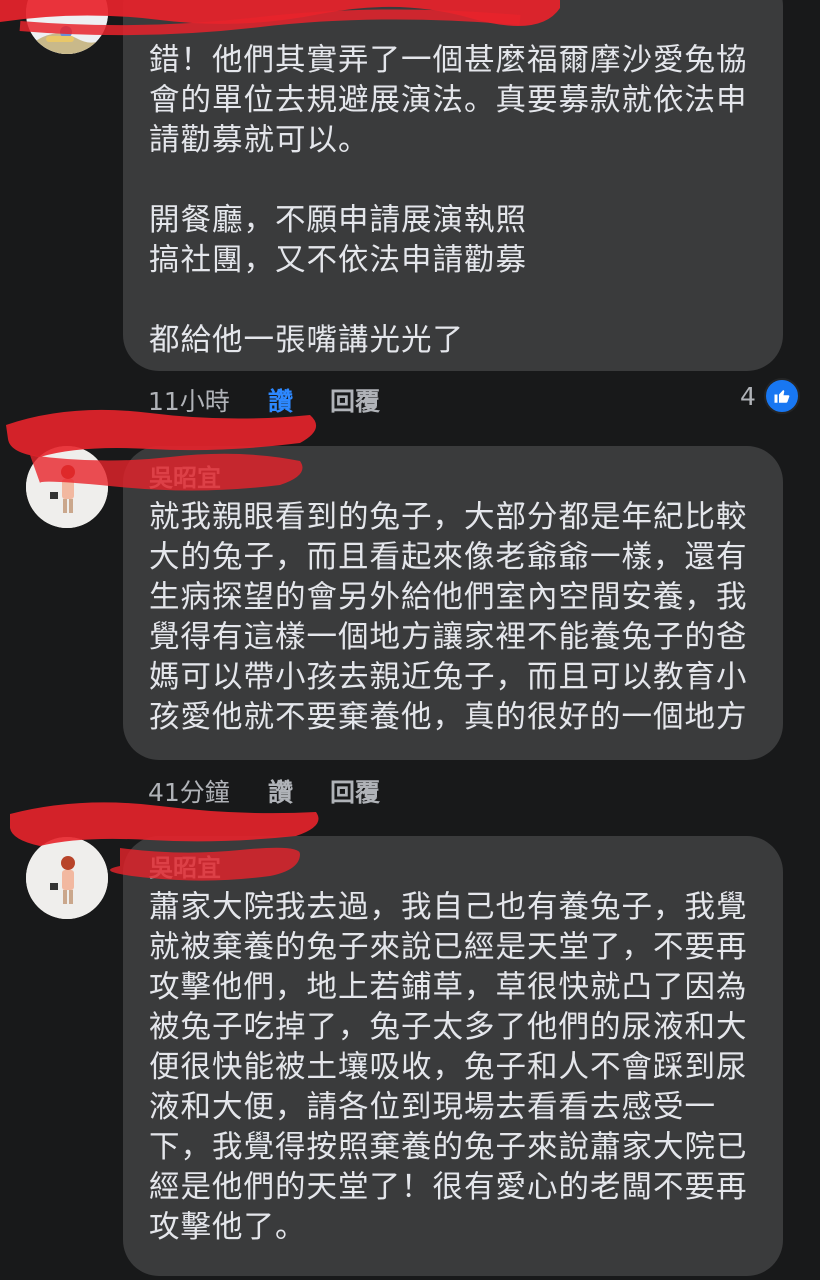  I want to click on comment-text-line: 都給他一張嘴講光光了, so click(306, 340).